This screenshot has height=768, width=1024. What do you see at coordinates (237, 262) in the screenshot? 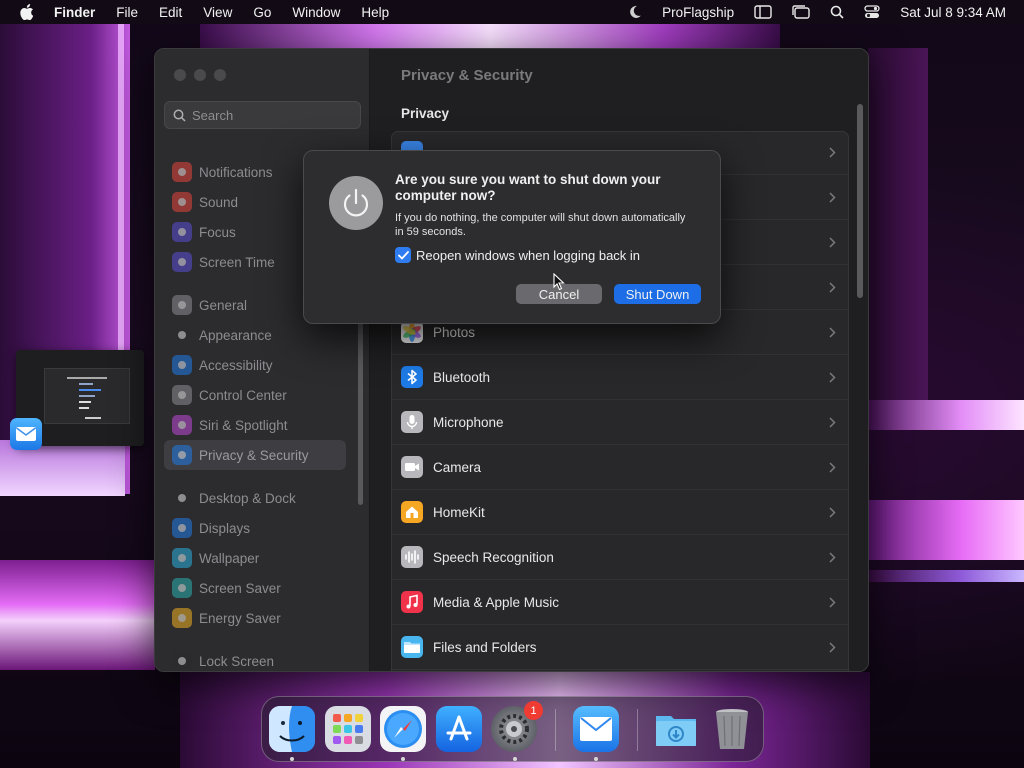
I see `sidebar-item-label: Screen Time` at bounding box center [237, 262].